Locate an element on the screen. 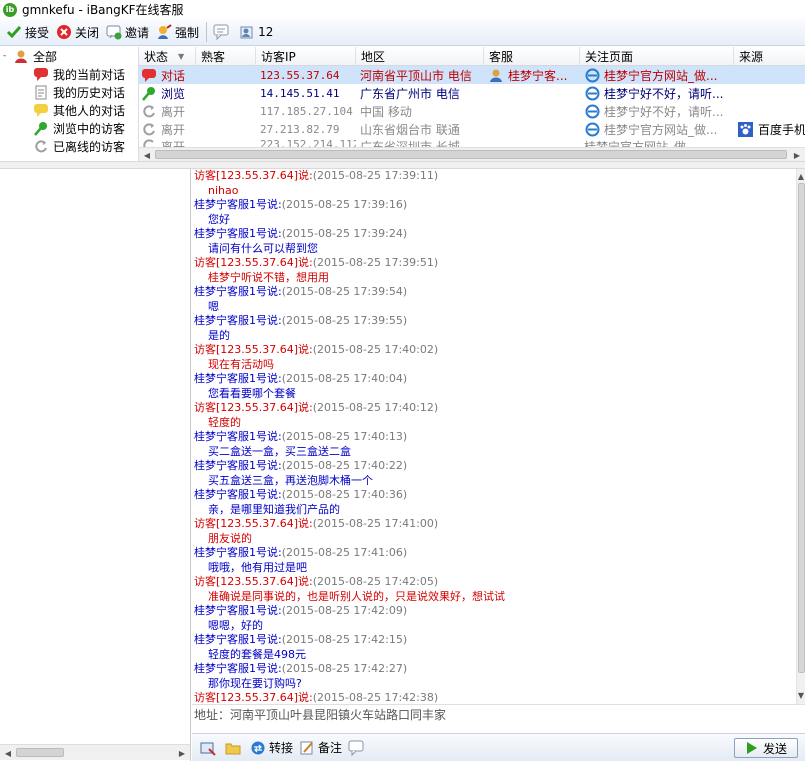 Image resolution: width=805 pixels, height=761 pixels. message-header: 访客[123.55.37.64]说:(2015-08-25 17:39:11) is located at coordinates (316, 175).